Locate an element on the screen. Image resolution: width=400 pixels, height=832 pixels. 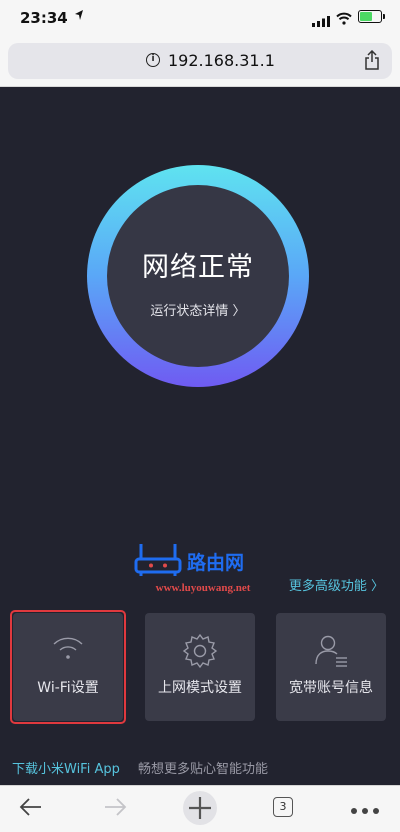
network-status-ring: 网络正常 运行状态详情 〉 is located at coordinates (198, 276).